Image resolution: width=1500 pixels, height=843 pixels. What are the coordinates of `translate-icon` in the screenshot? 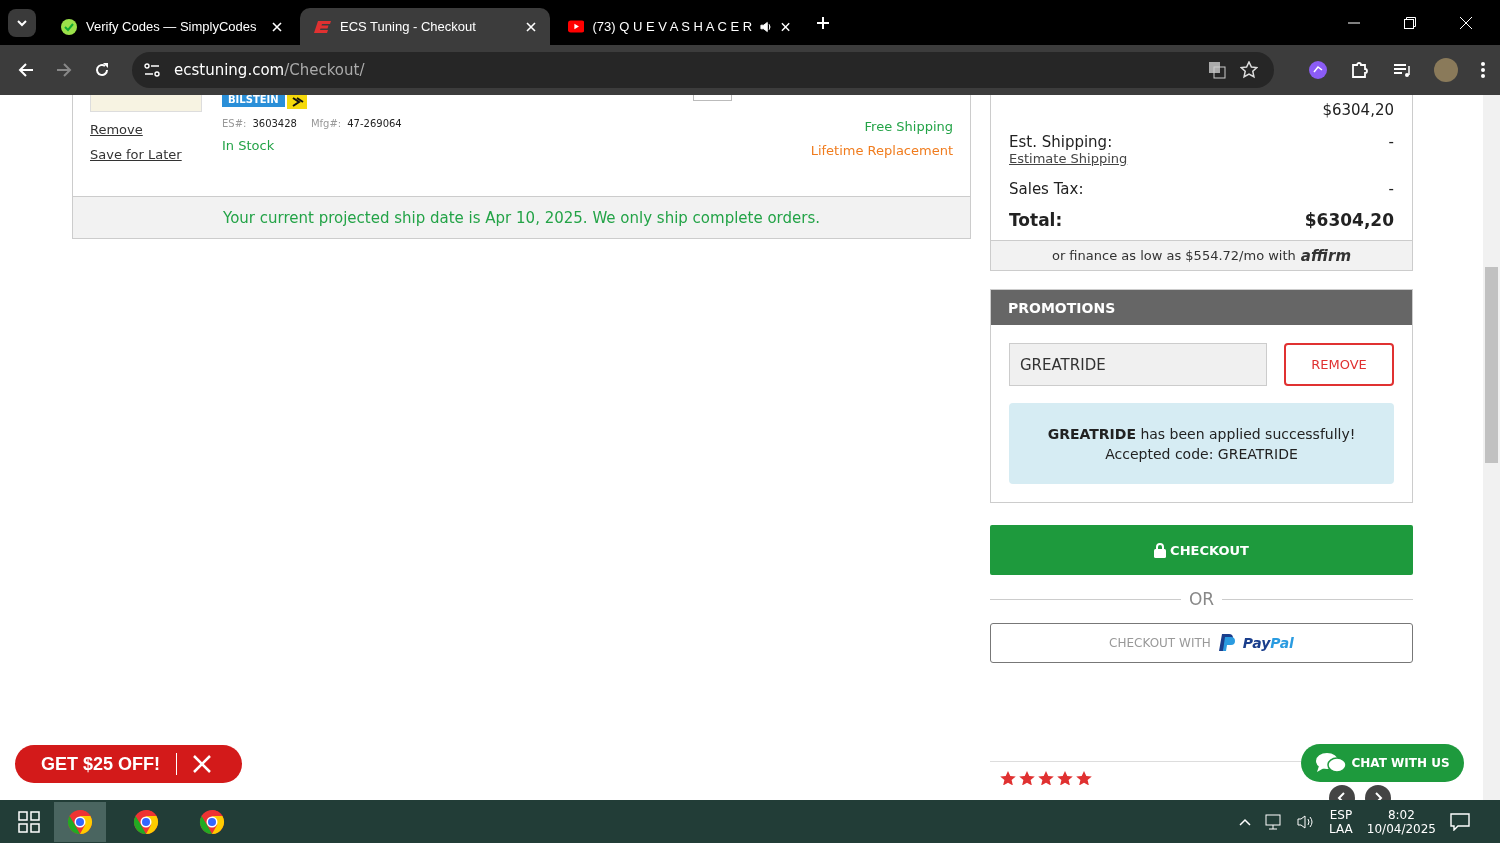 It's located at (1217, 70).